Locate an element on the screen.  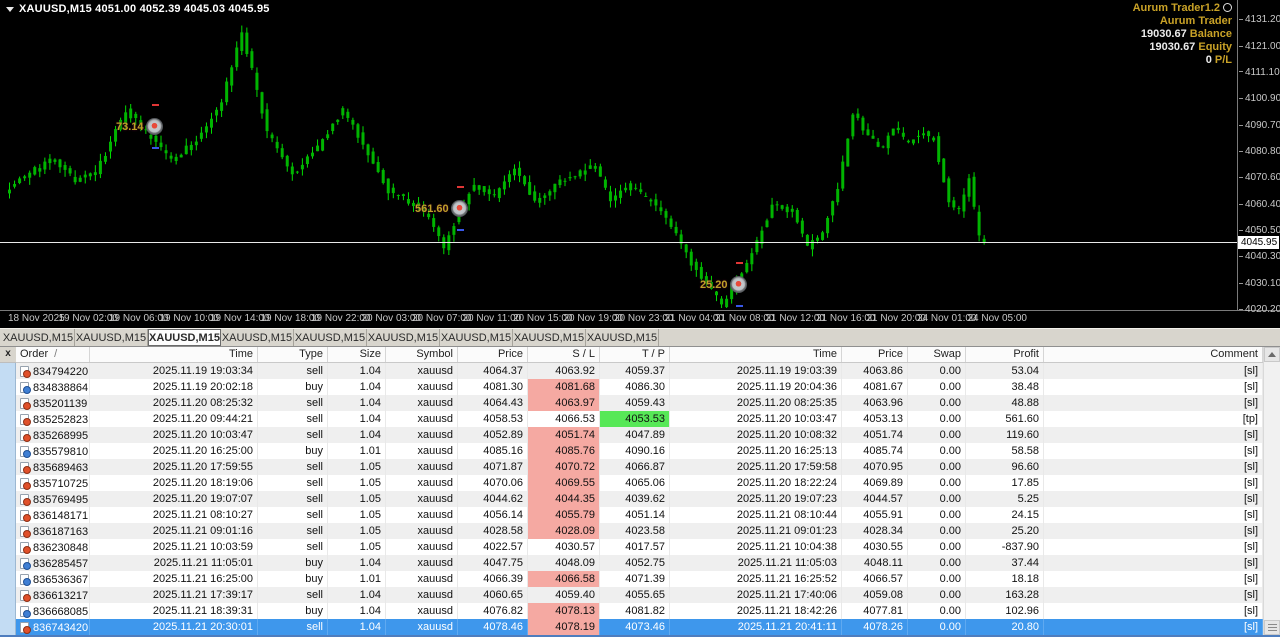
cell-profit: 17.85 is located at coordinates (1005, 483).